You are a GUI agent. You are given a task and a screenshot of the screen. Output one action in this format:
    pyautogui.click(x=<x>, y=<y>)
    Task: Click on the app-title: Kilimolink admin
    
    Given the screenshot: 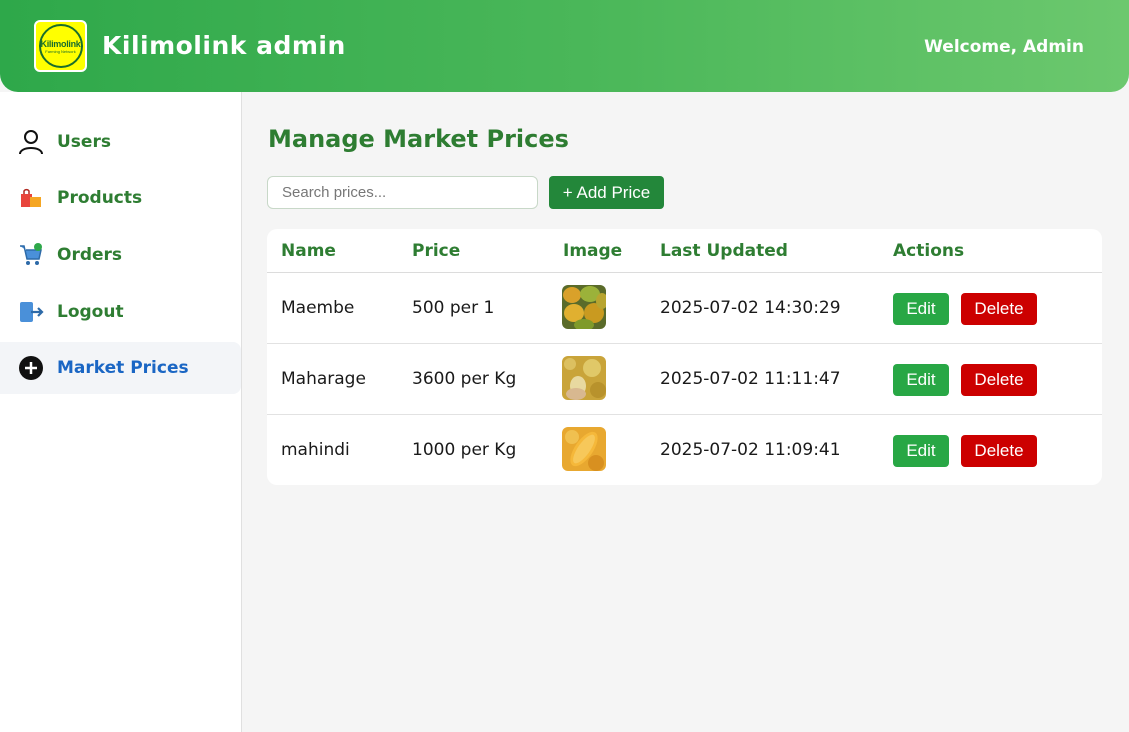 What is the action you would take?
    pyautogui.click(x=224, y=45)
    